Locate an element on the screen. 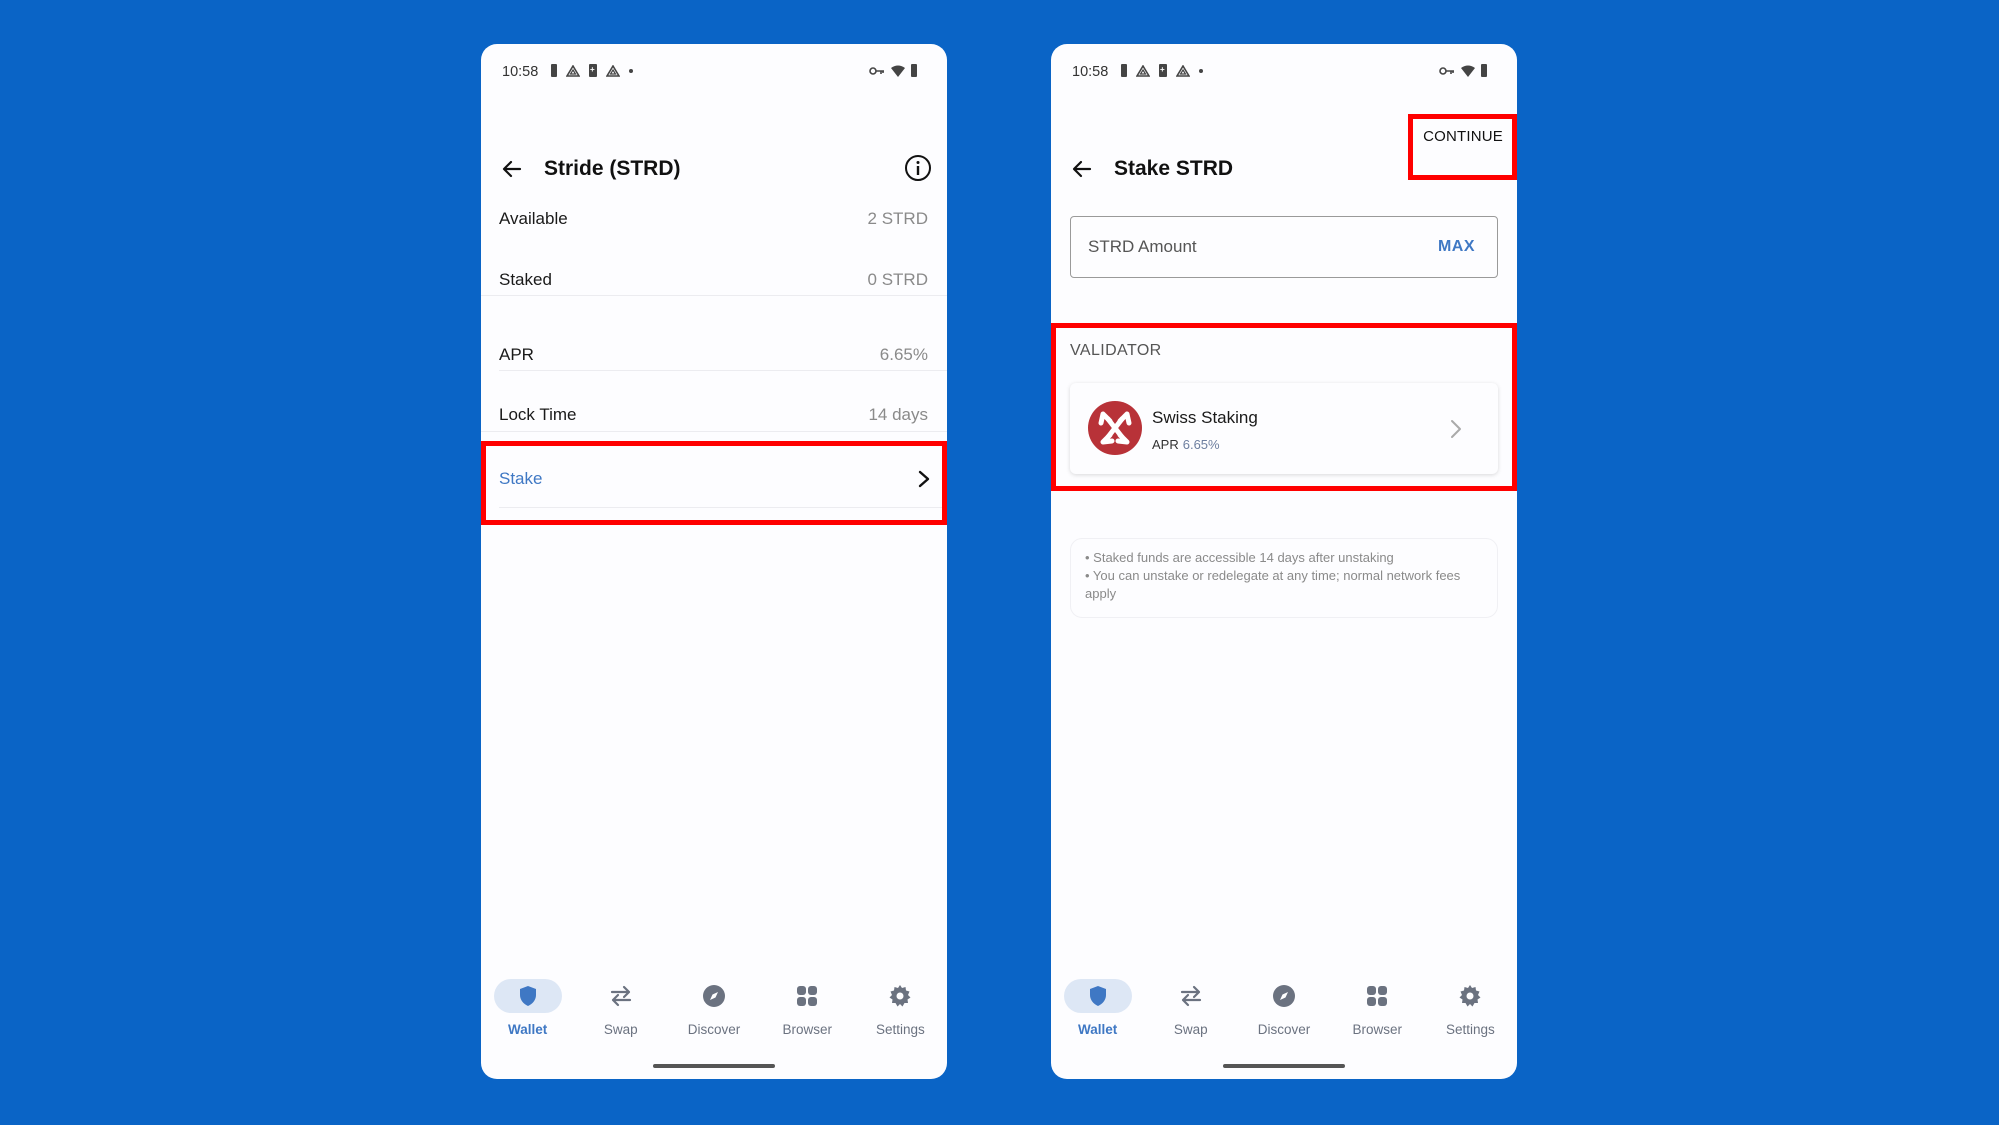 This screenshot has width=1999, height=1125. validator-apr: APR 6.65% is located at coordinates (1186, 444).